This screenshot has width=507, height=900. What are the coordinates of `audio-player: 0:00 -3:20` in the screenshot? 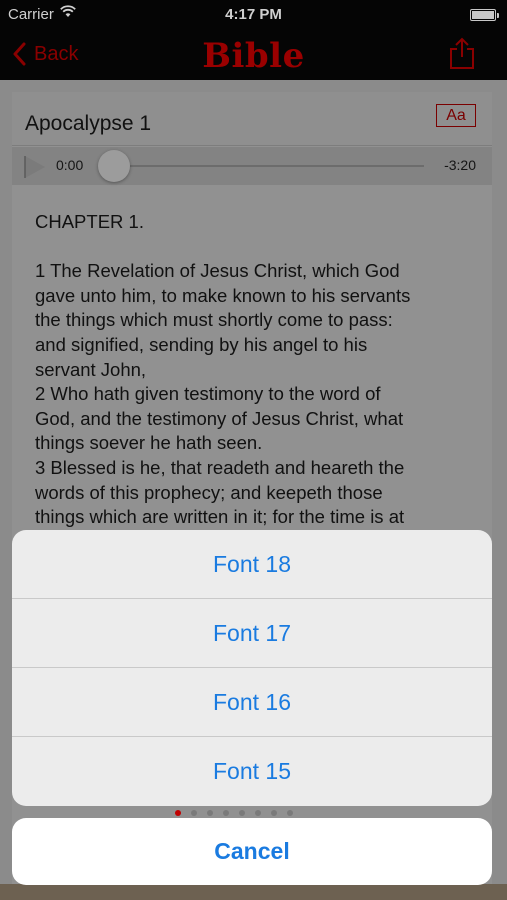 It's located at (252, 166).